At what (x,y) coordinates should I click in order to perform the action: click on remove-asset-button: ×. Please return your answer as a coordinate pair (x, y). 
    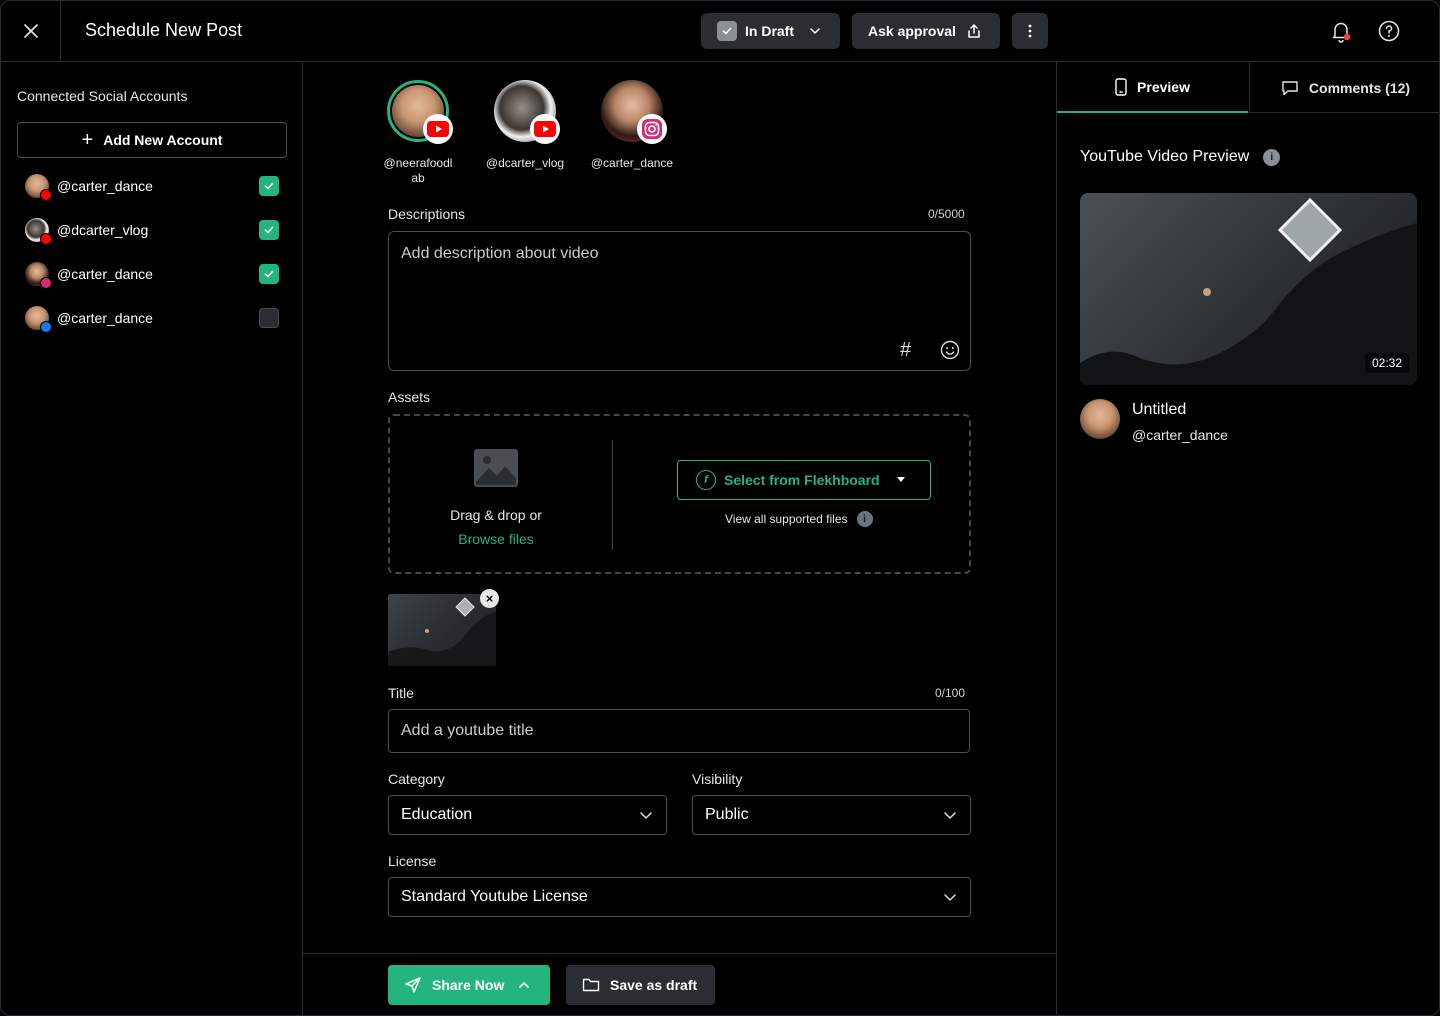
    Looking at the image, I should click on (489, 598).